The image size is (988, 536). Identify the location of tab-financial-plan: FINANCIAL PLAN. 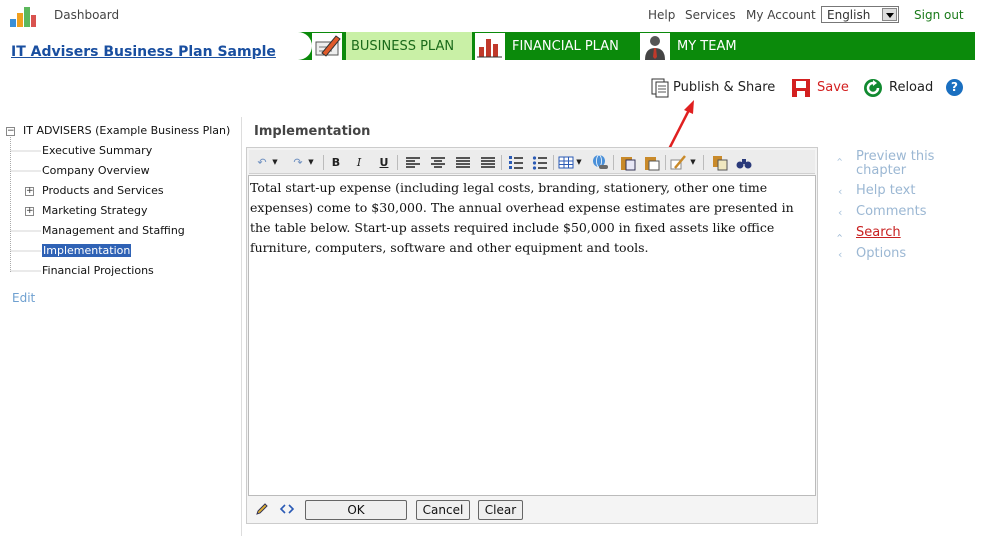
(571, 46).